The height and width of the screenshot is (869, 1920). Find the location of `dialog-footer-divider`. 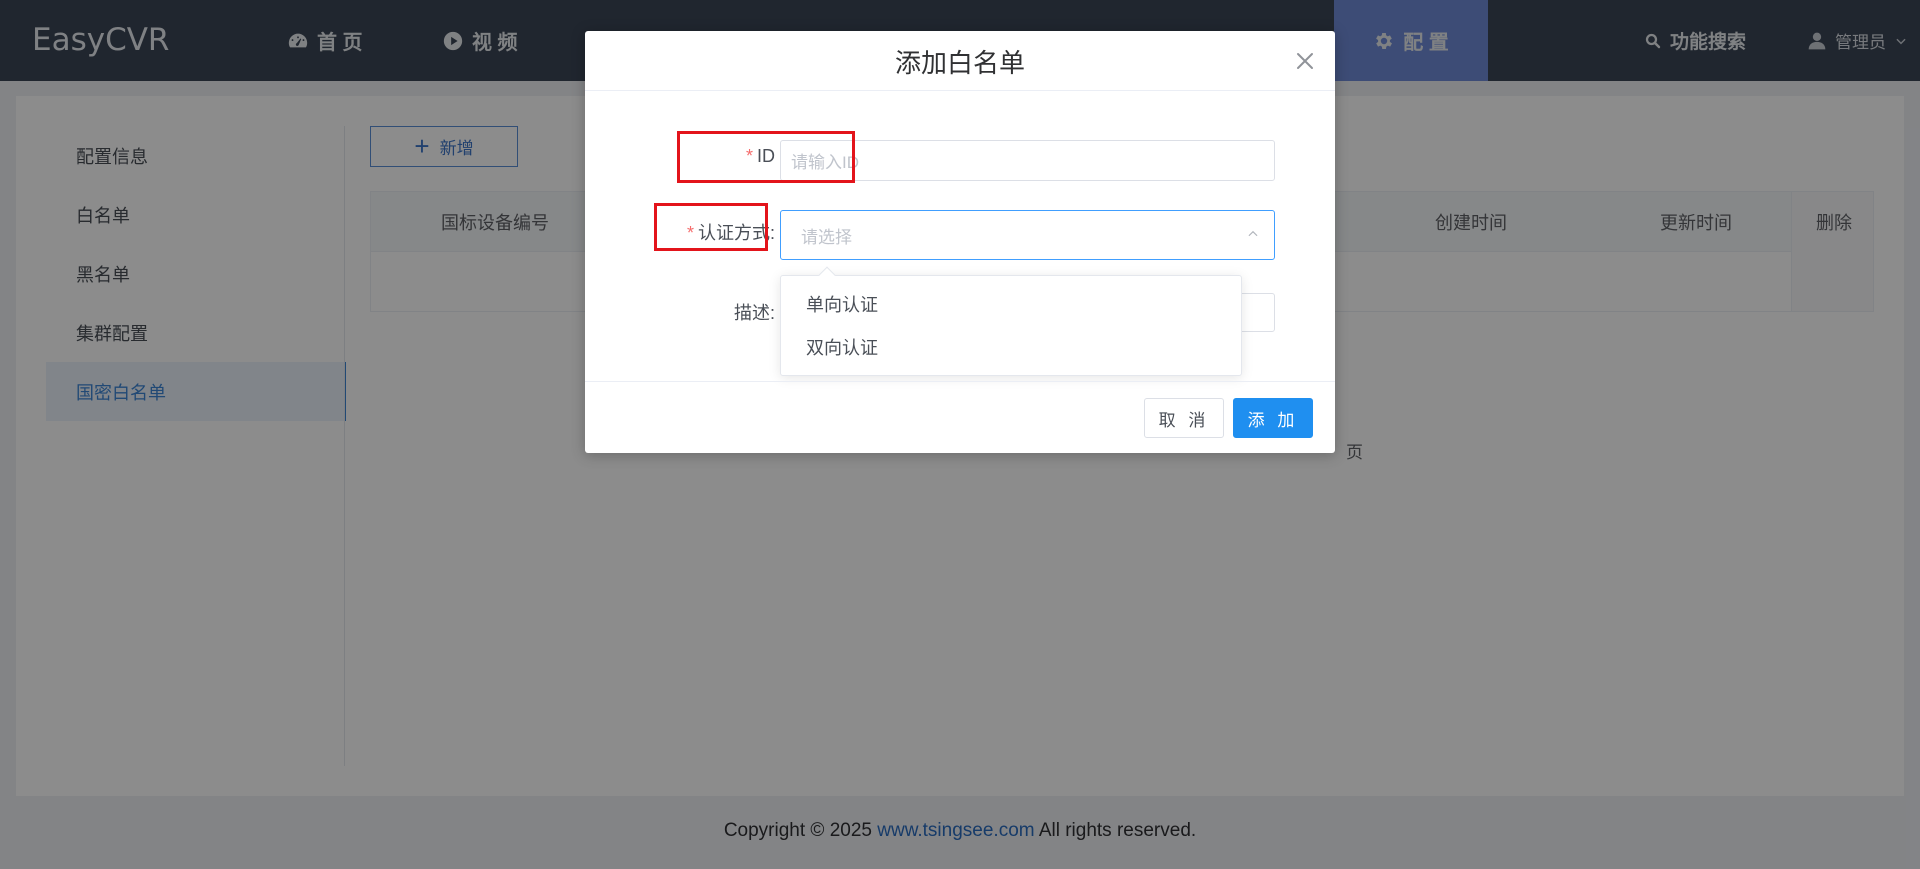

dialog-footer-divider is located at coordinates (960, 381).